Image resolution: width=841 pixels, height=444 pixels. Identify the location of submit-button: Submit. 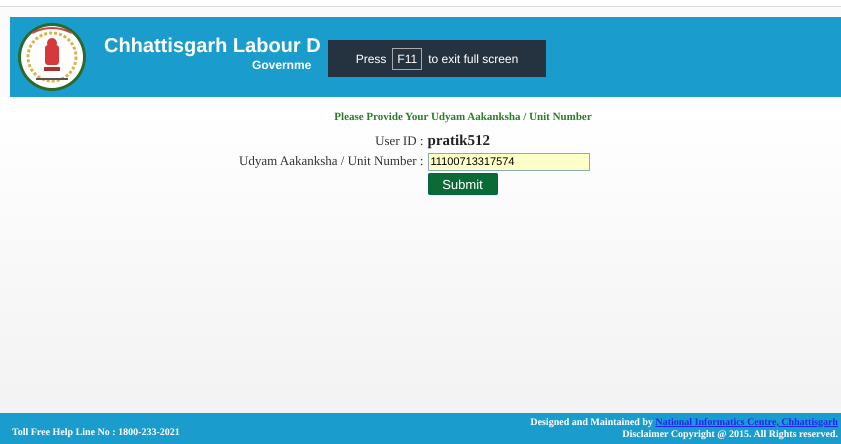
(463, 184).